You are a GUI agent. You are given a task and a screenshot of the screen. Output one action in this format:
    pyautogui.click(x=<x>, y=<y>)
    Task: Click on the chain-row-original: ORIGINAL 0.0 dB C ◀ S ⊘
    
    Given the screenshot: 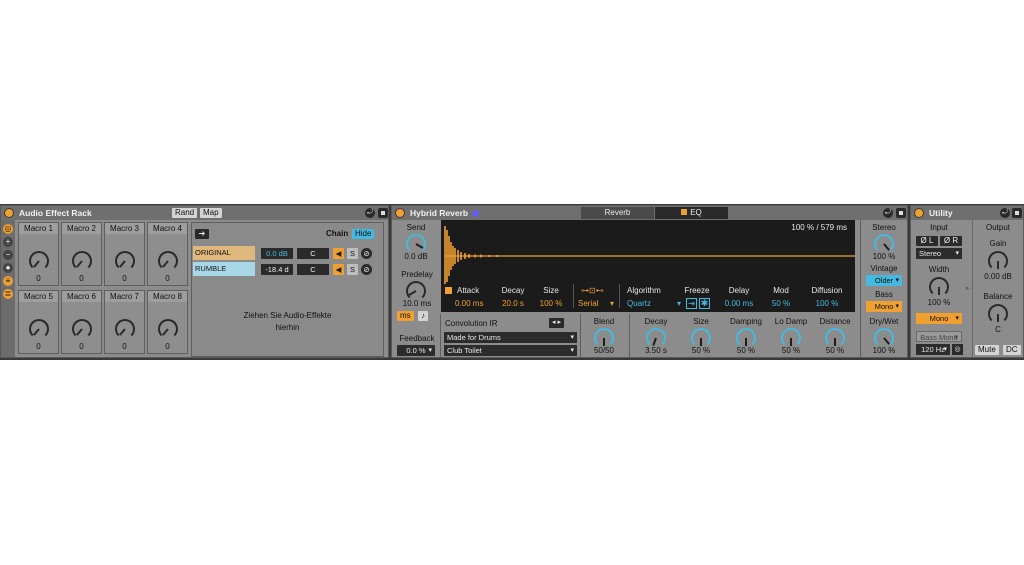 What is the action you would take?
    pyautogui.click(x=287, y=253)
    